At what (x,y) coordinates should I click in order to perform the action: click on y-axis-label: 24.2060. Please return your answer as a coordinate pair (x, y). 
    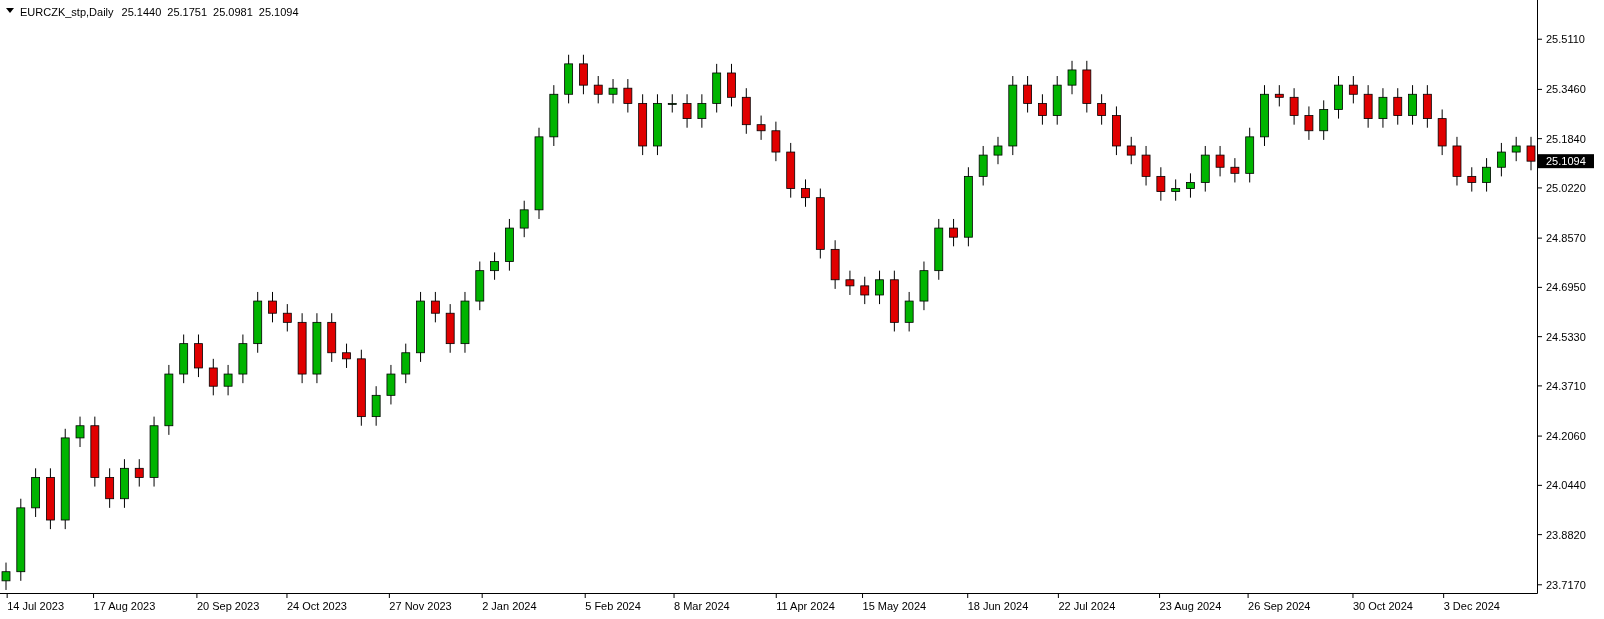
    Looking at the image, I should click on (1566, 436).